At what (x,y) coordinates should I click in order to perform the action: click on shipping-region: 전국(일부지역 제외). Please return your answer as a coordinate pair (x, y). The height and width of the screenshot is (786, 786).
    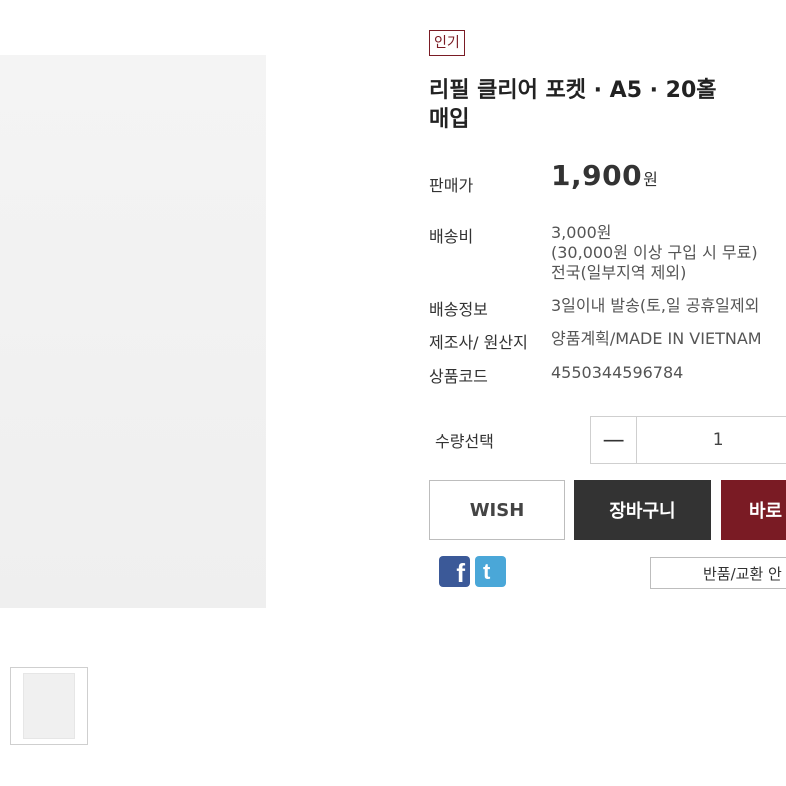
    Looking at the image, I should click on (619, 272).